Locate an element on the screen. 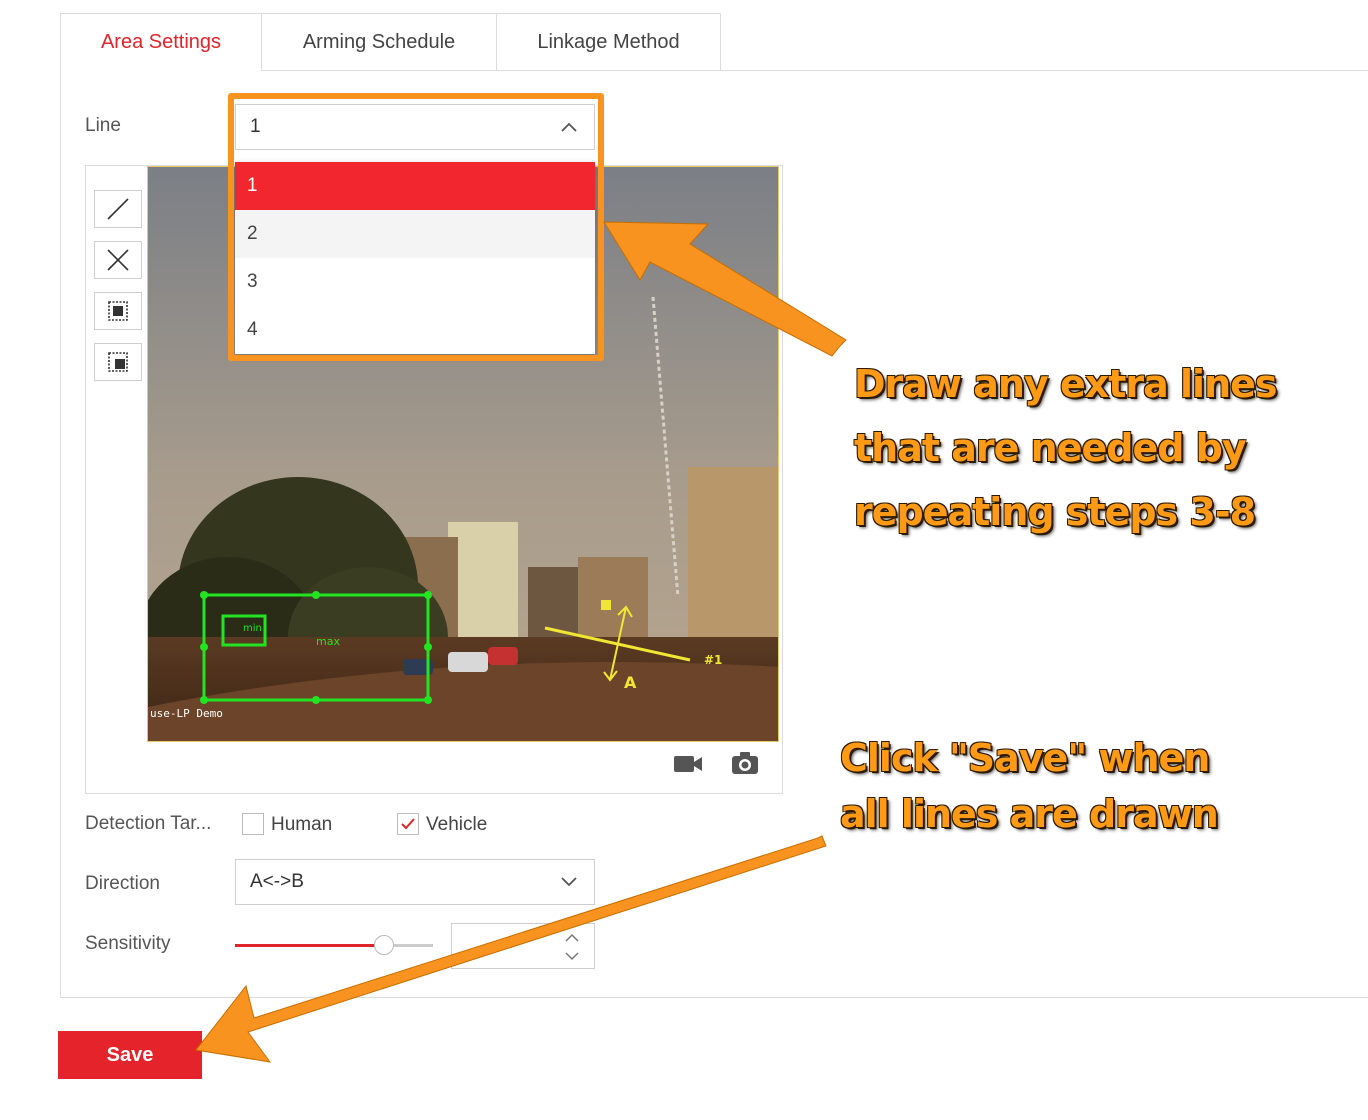 Image resolution: width=1368 pixels, height=1120 pixels. max-size-icon is located at coordinates (118, 362).